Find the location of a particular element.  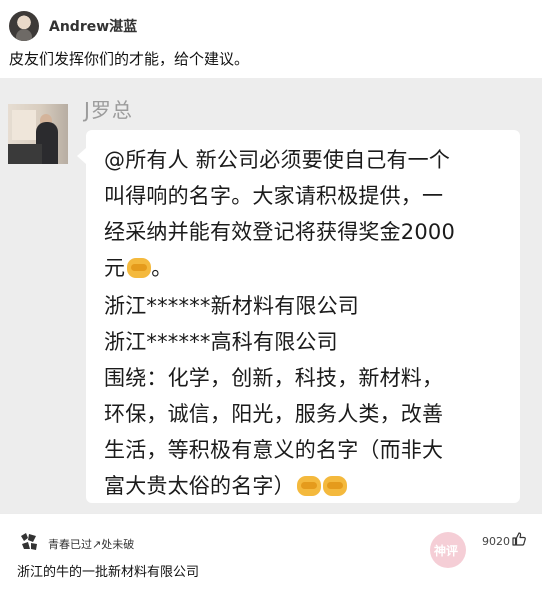

message-line: @所有人 新公司必须要使自己有一个 is located at coordinates (277, 160).